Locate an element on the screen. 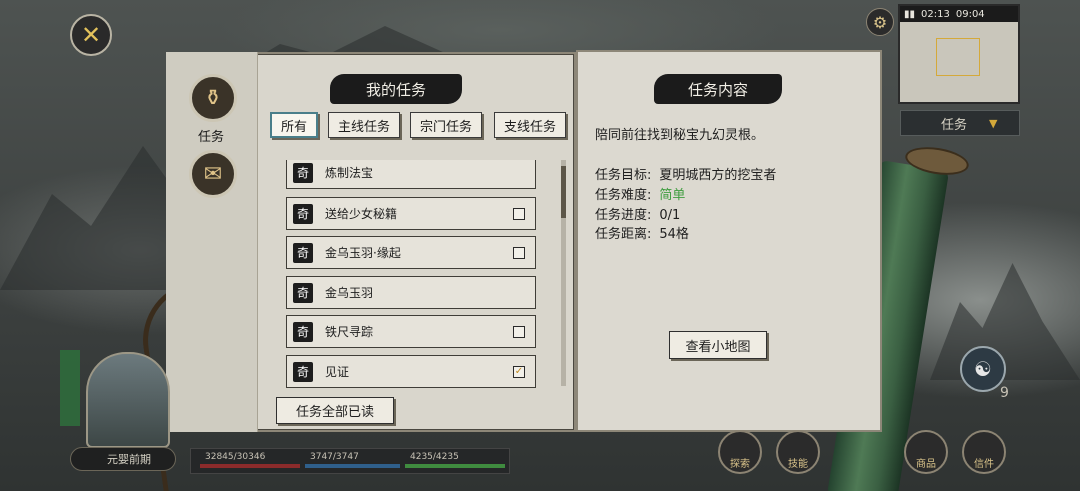  quest-list-title-text: 我的任务 is located at coordinates (395, 89).